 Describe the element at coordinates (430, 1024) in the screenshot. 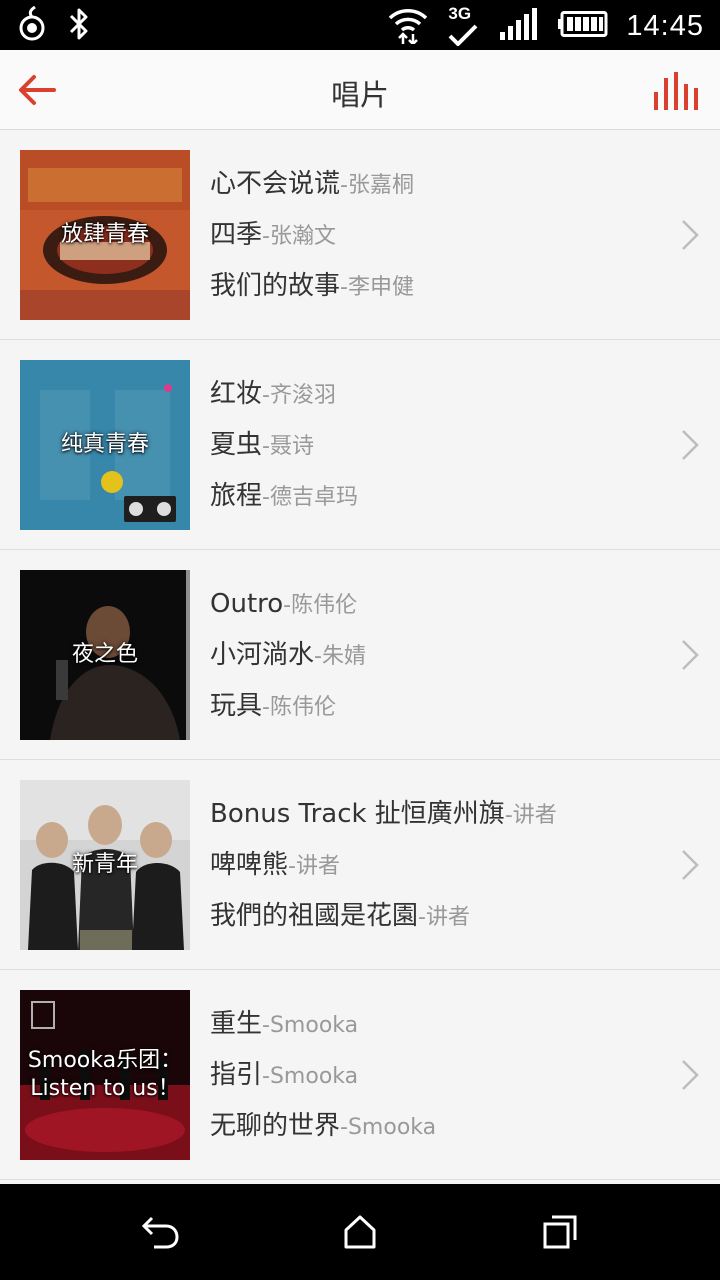

I see `song-item: 重生-Smooka` at that location.